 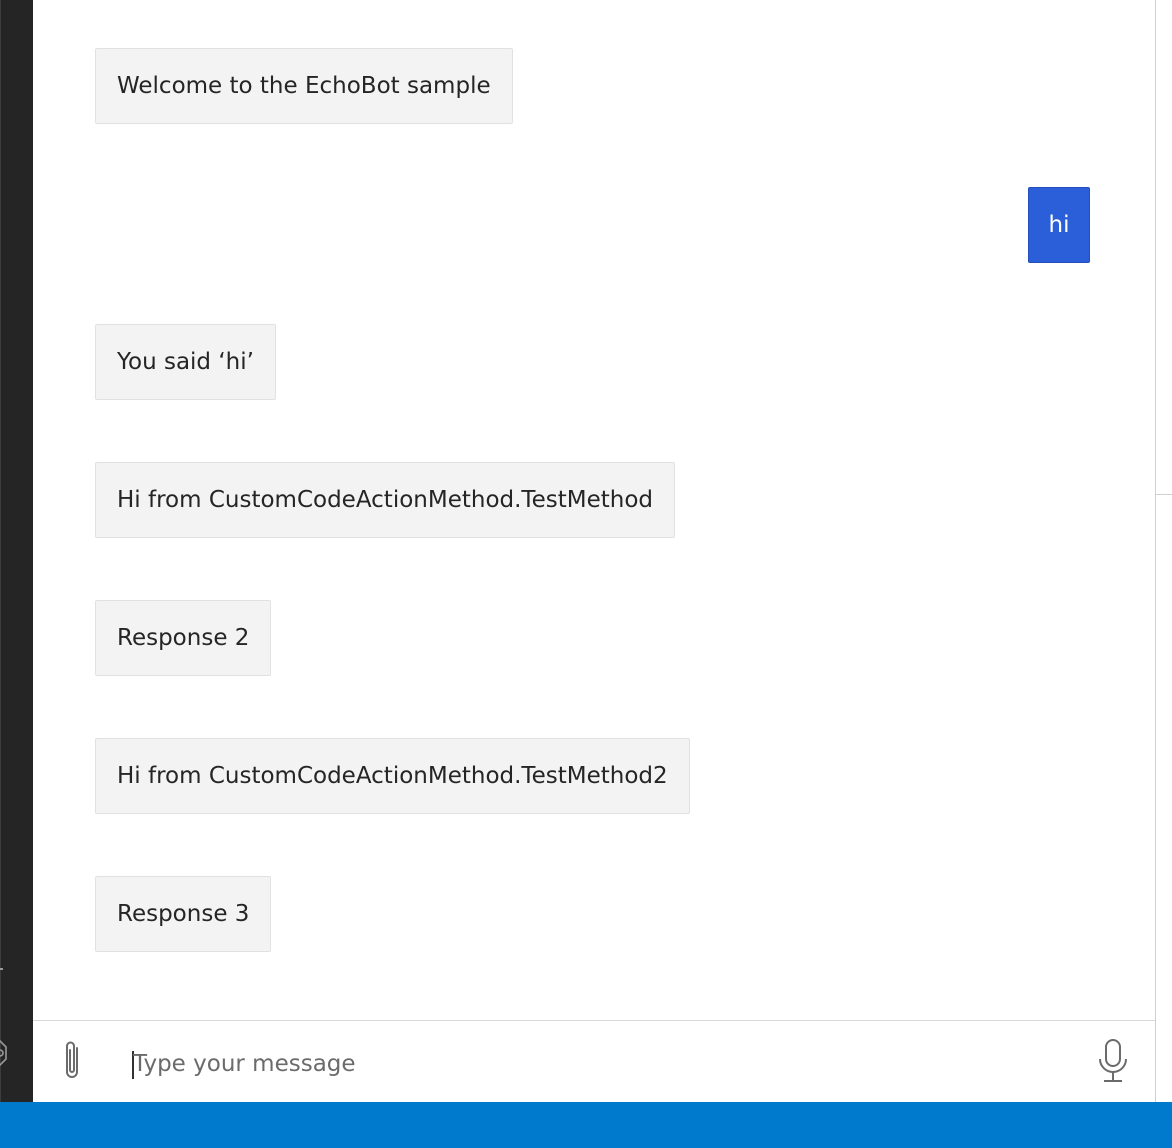 I want to click on message-text: Welcome to the EchoBot sample, so click(x=304, y=86).